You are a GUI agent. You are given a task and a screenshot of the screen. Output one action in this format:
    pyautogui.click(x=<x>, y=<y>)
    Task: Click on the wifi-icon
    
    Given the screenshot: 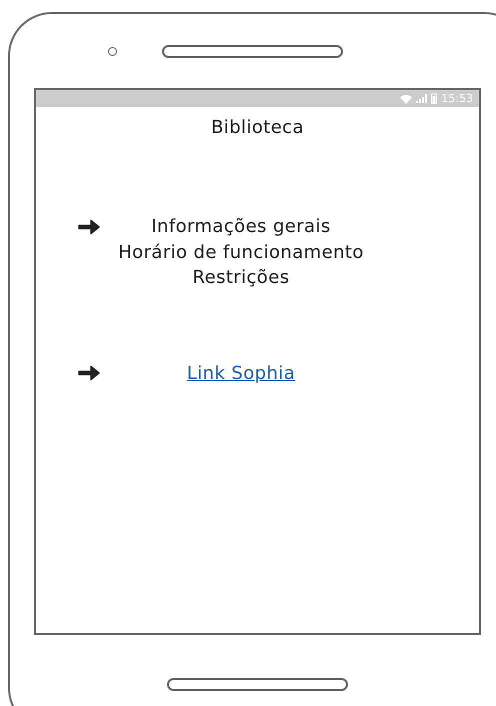 What is the action you would take?
    pyautogui.click(x=406, y=99)
    